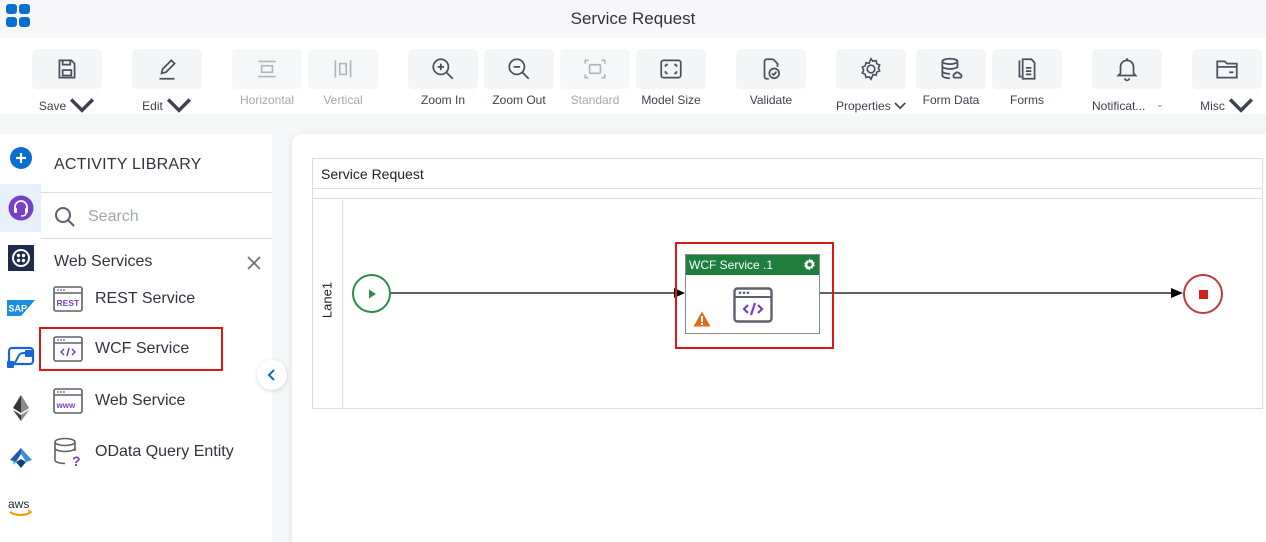 This screenshot has width=1266, height=542. I want to click on validate-button: Validate, so click(771, 78).